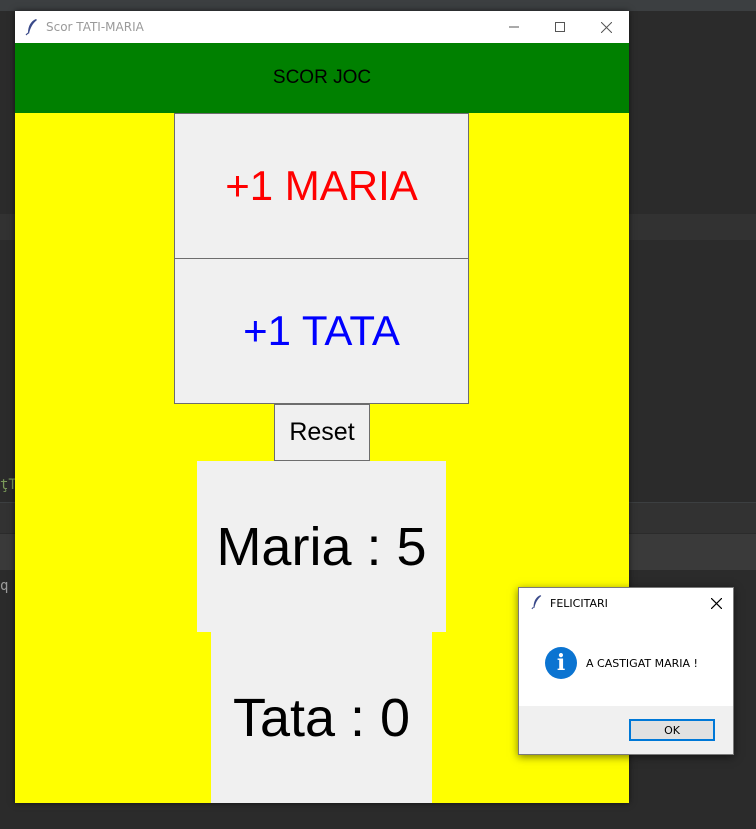  Describe the element at coordinates (642, 663) in the screenshot. I see `dialog-message: A CASTIGAT MARIA !` at that location.